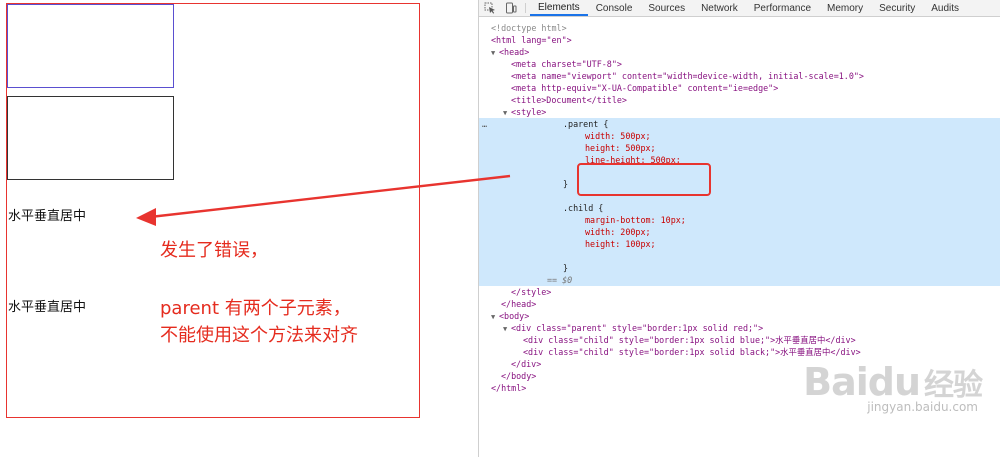 The image size is (1000, 457). What do you see at coordinates (739, 160) in the screenshot?
I see `css-line-parent-line-height: line-height: 500px;` at bounding box center [739, 160].